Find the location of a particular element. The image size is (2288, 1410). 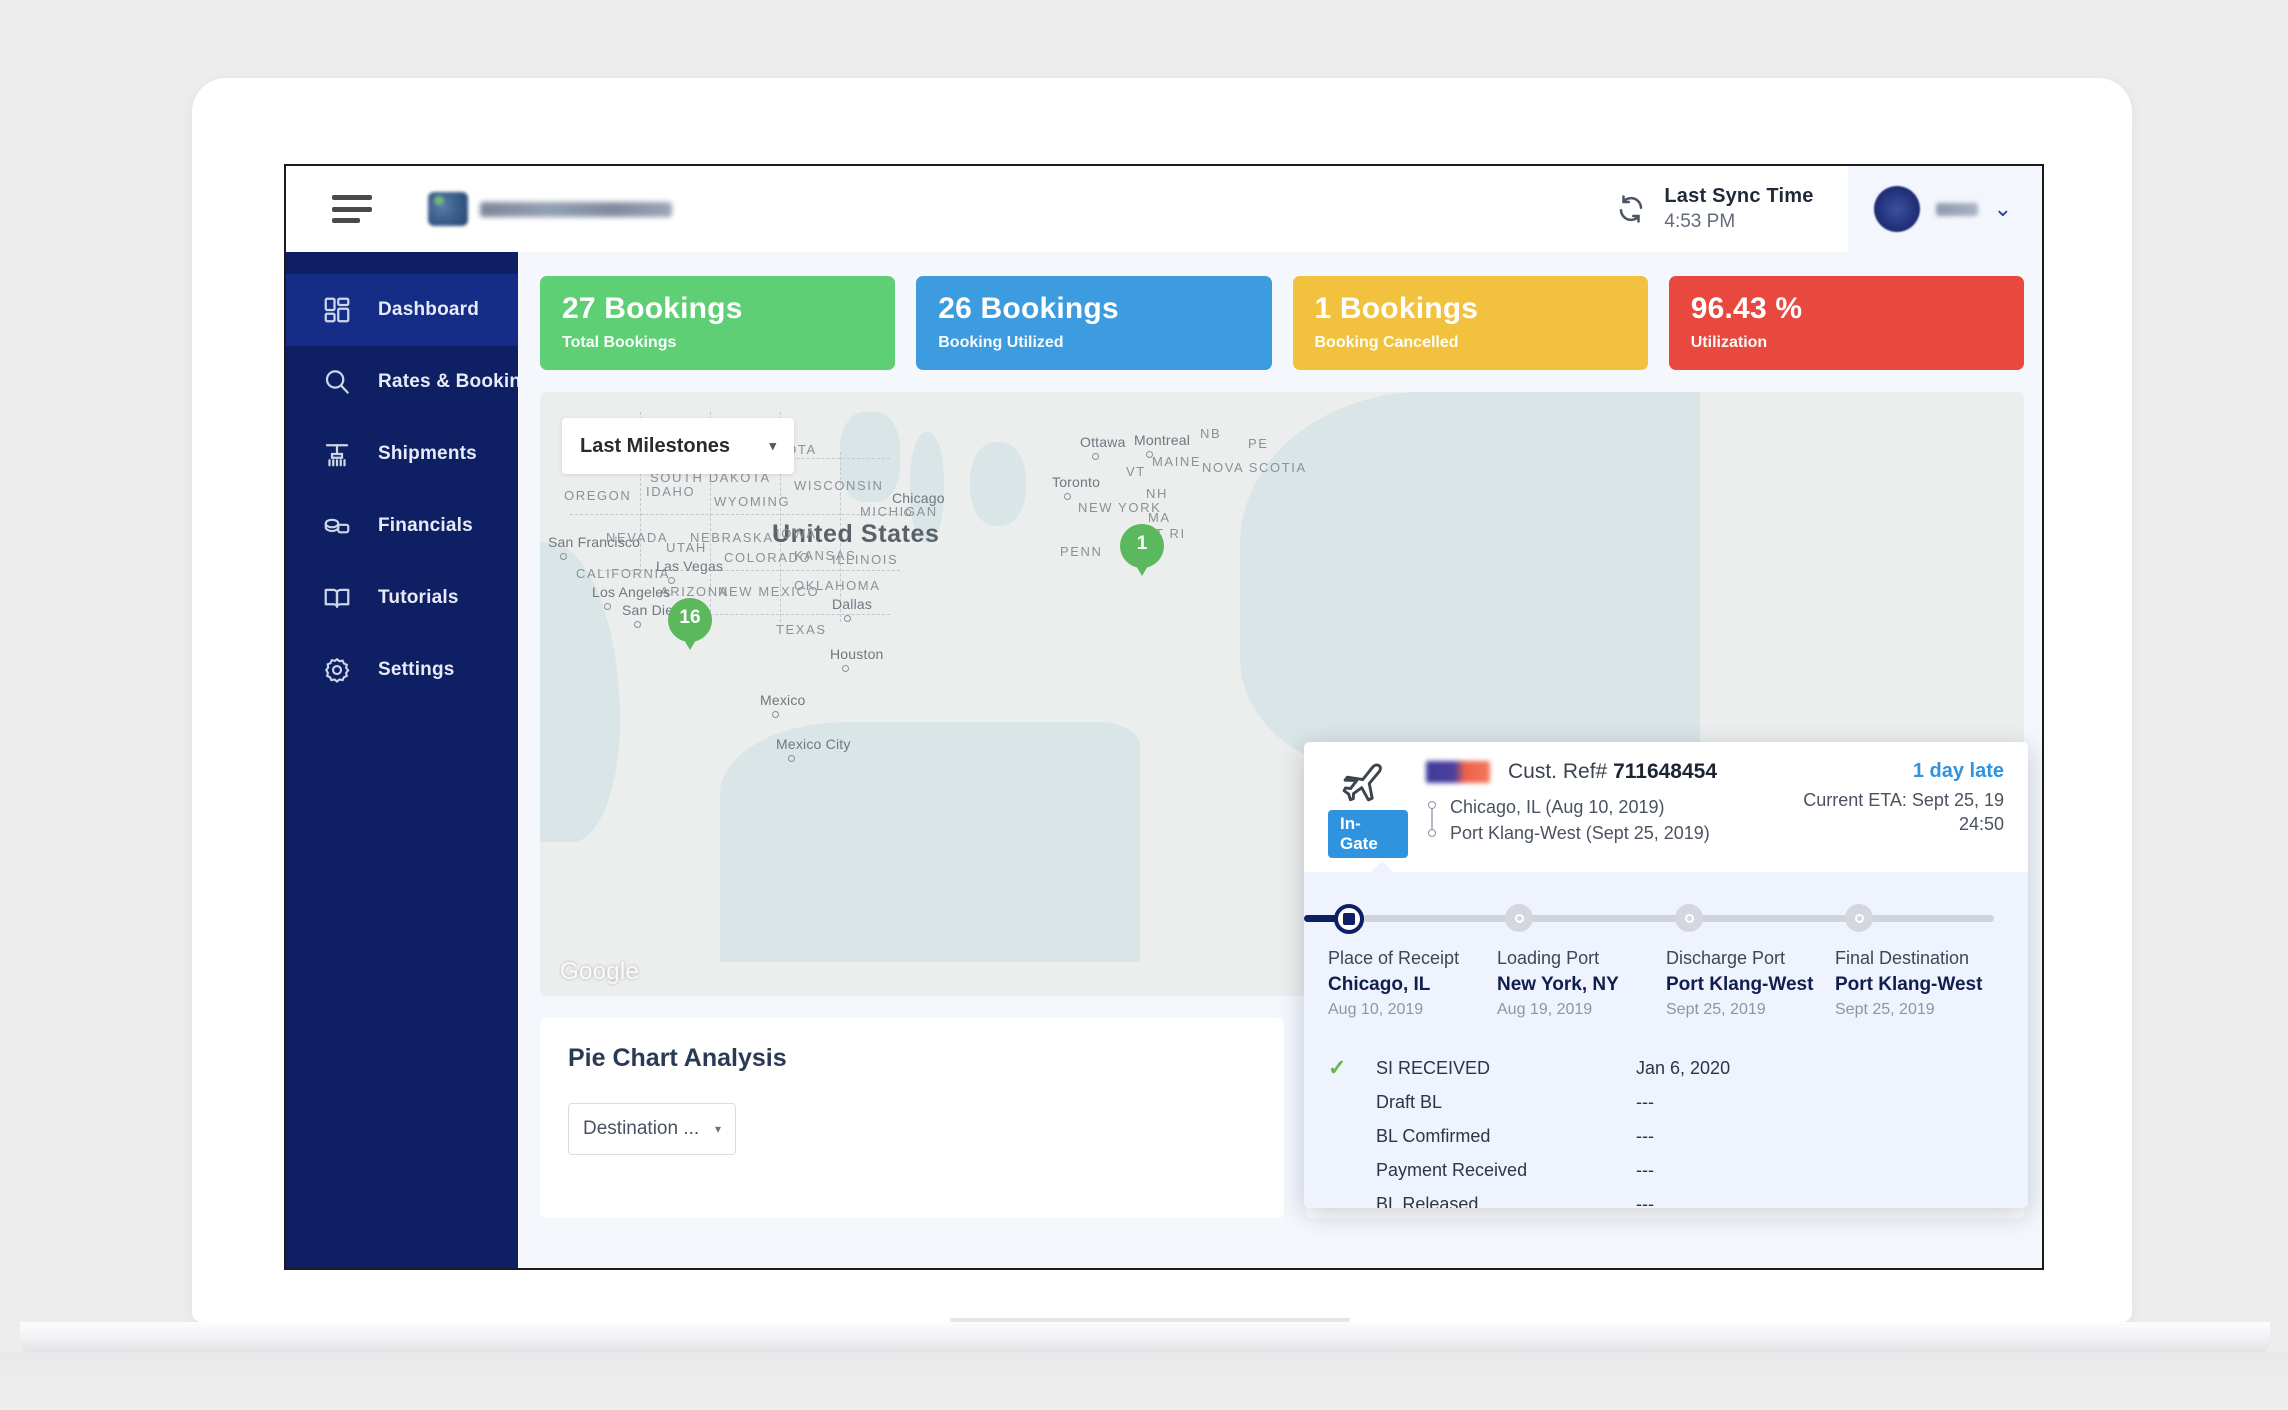

current-eta-time: 24:50 is located at coordinates (1981, 824).